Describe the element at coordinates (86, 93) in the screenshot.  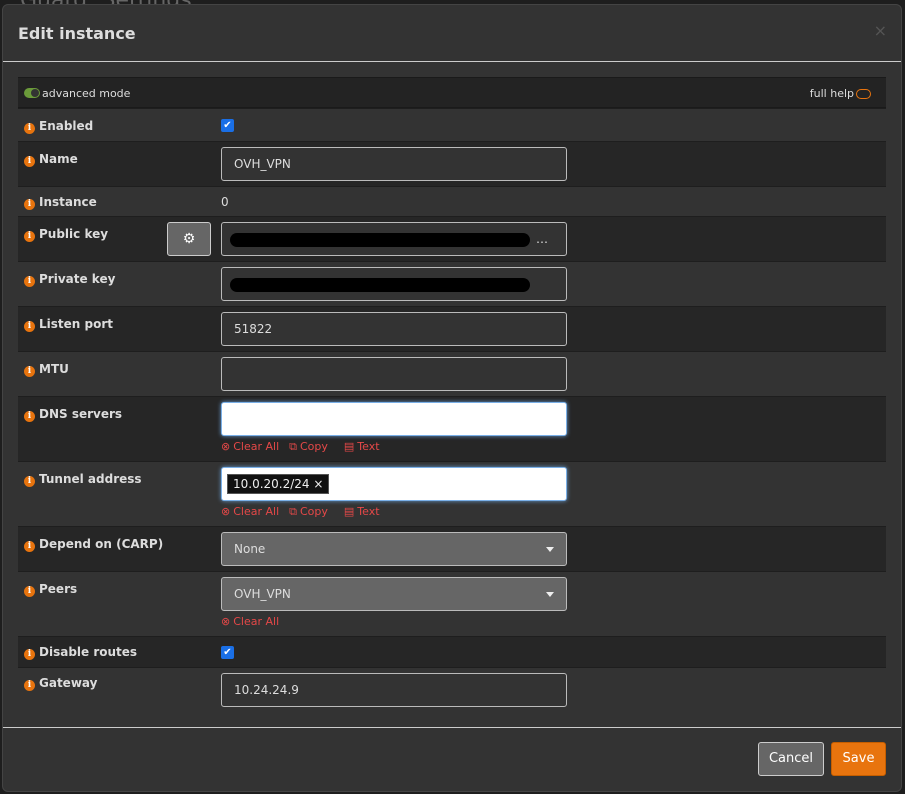
I see `advanced-mode-label: advanced mode` at that location.